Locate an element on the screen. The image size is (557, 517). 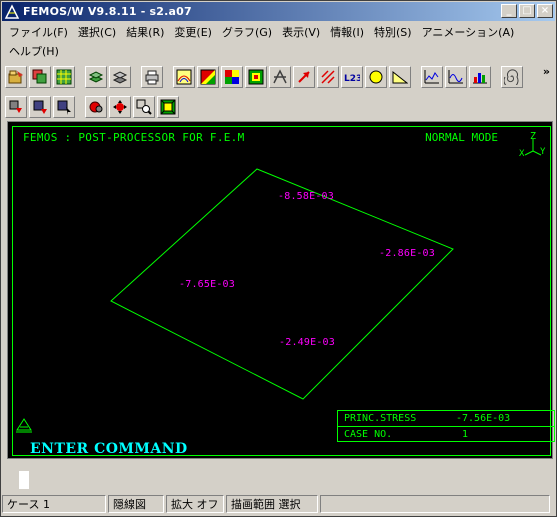
window-title: FEMOS/W V9.8.11 - s2.a07 is located at coordinates (107, 11).